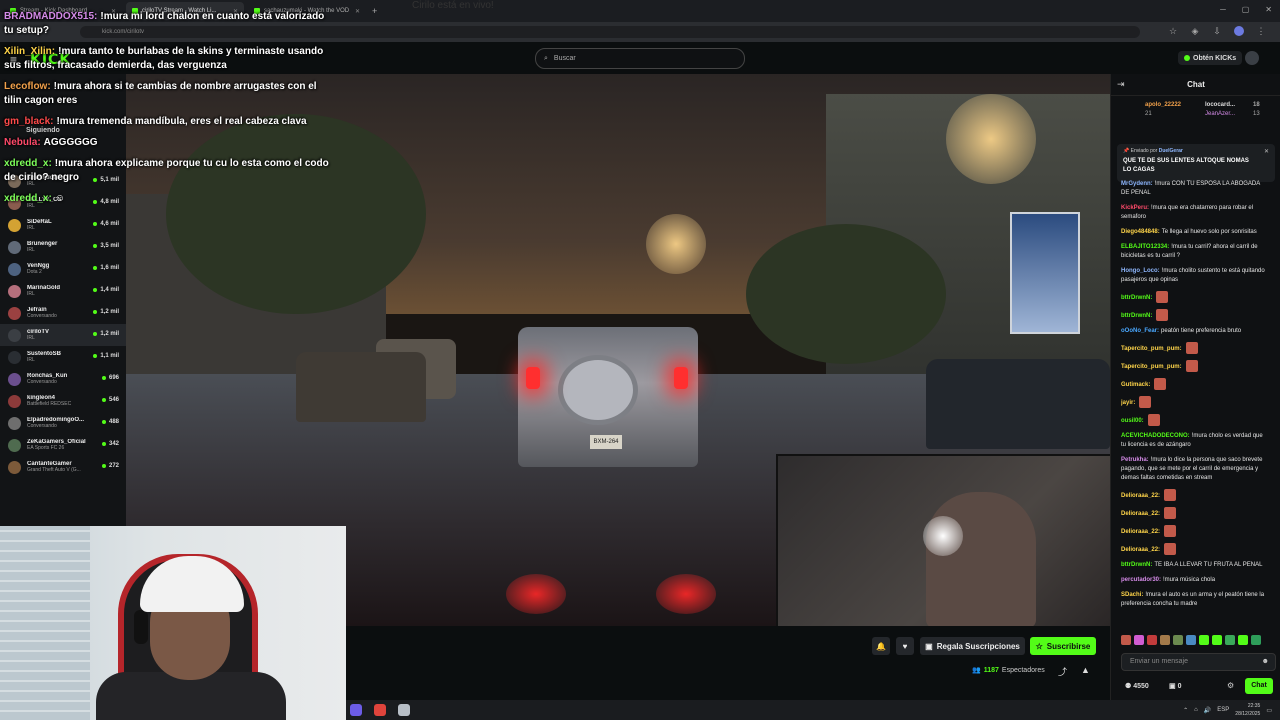  I want to click on channel-points: ⚉ 4550, so click(1137, 686).